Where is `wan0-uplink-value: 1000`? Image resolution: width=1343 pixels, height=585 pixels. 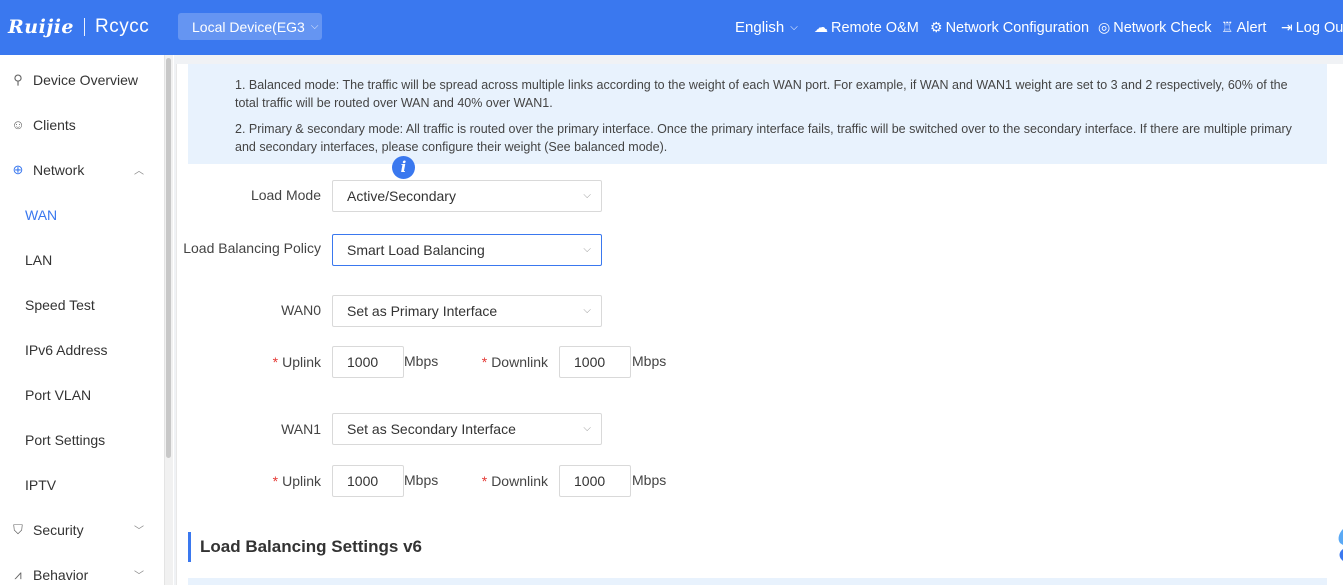 wan0-uplink-value: 1000 is located at coordinates (363, 362).